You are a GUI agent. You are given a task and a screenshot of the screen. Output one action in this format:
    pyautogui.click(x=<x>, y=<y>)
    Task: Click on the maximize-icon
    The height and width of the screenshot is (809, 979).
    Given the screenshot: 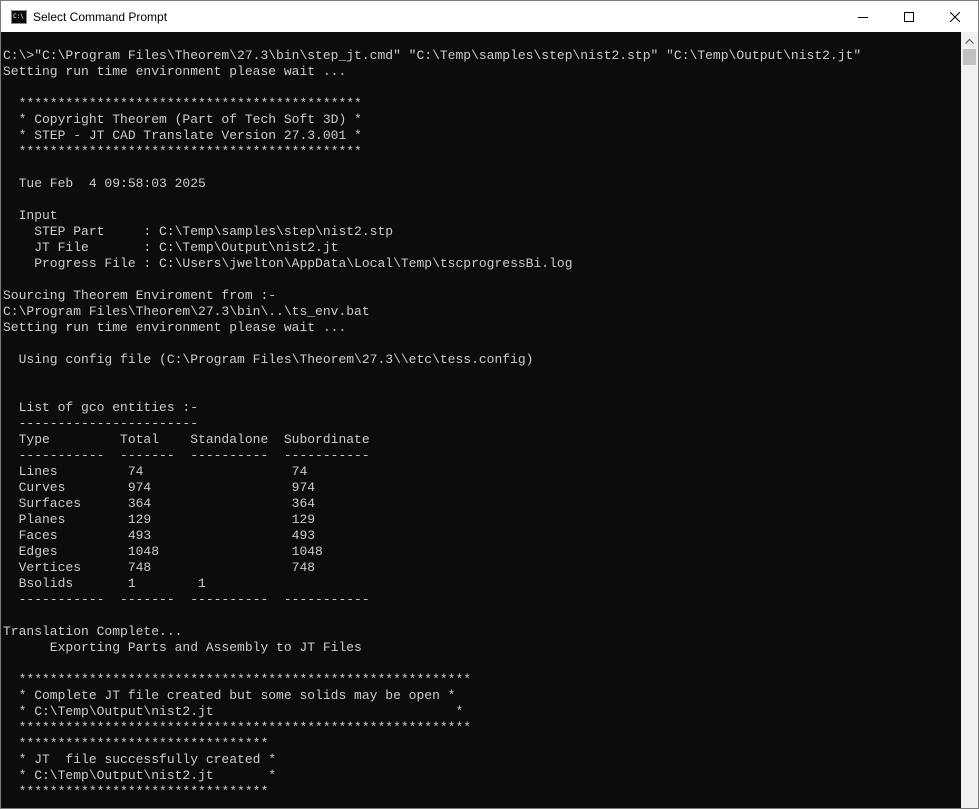 What is the action you would take?
    pyautogui.click(x=909, y=16)
    